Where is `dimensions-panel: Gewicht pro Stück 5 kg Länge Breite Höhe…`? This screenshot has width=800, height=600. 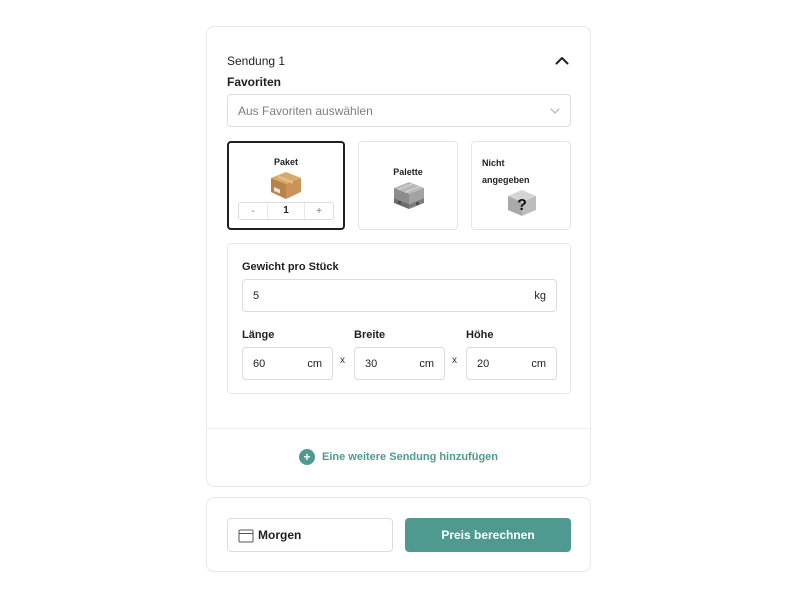 dimensions-panel: Gewicht pro Stück 5 kg Länge Breite Höhe… is located at coordinates (399, 318).